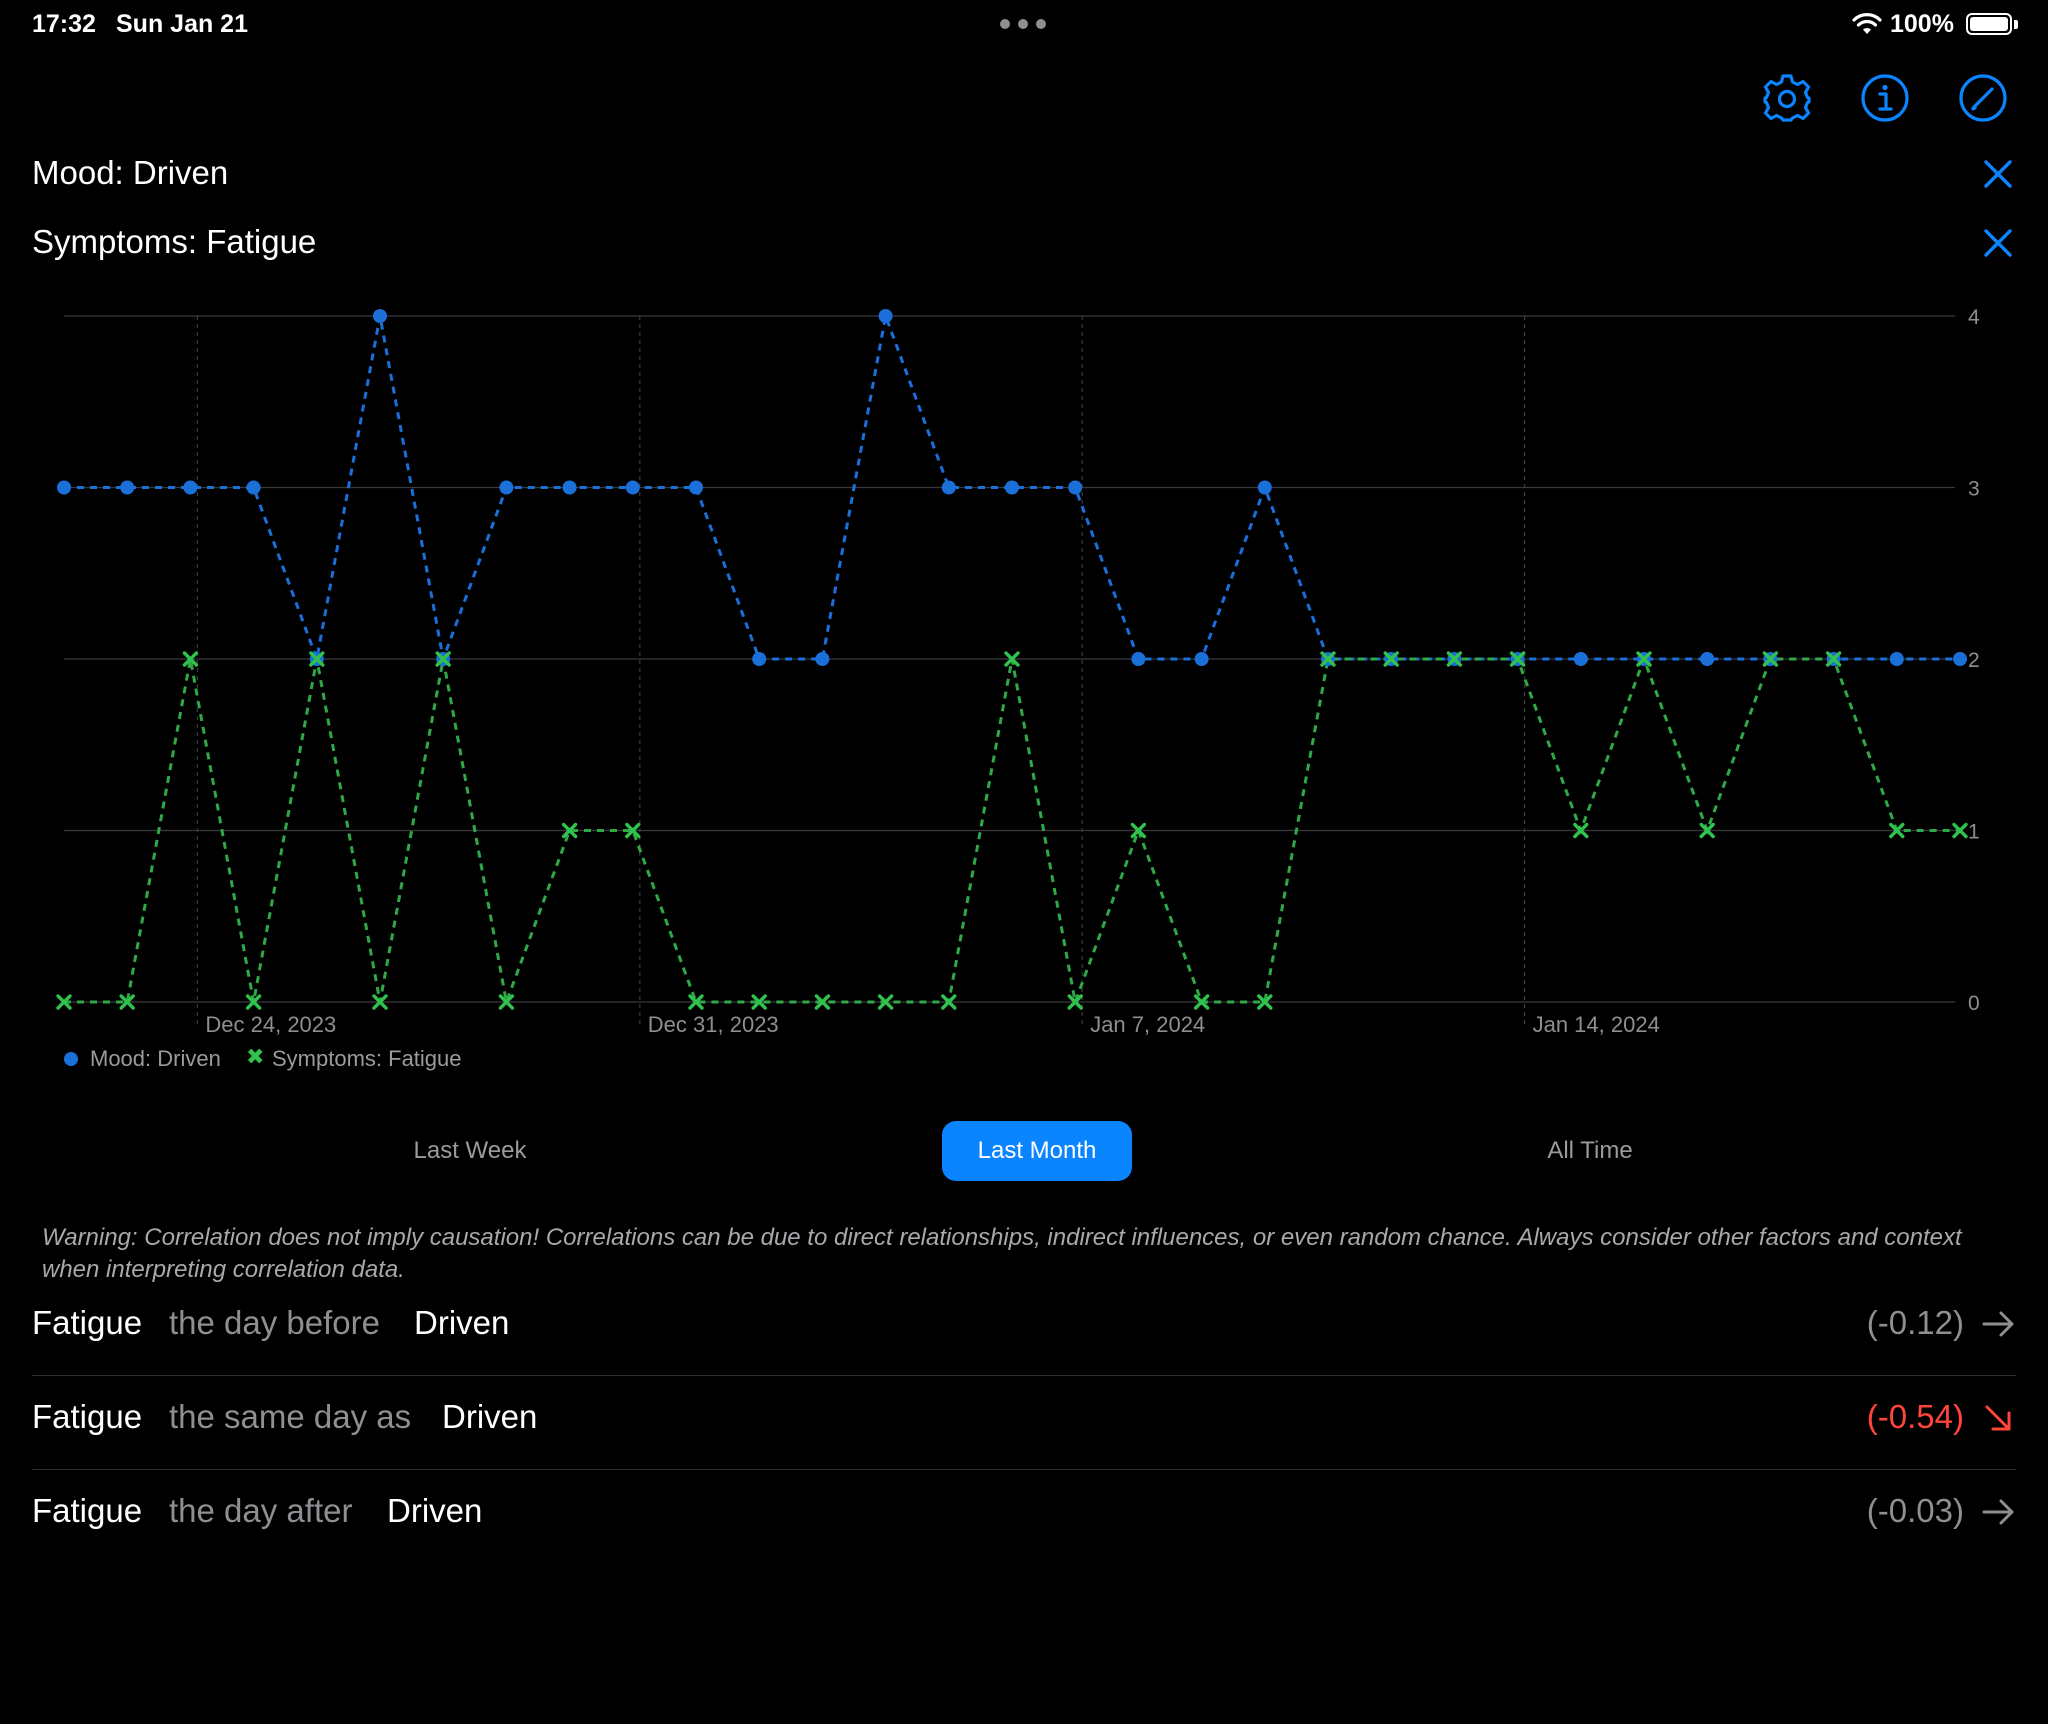 The width and height of the screenshot is (2048, 1724). Describe the element at coordinates (1983, 98) in the screenshot. I see `compose-icon` at that location.